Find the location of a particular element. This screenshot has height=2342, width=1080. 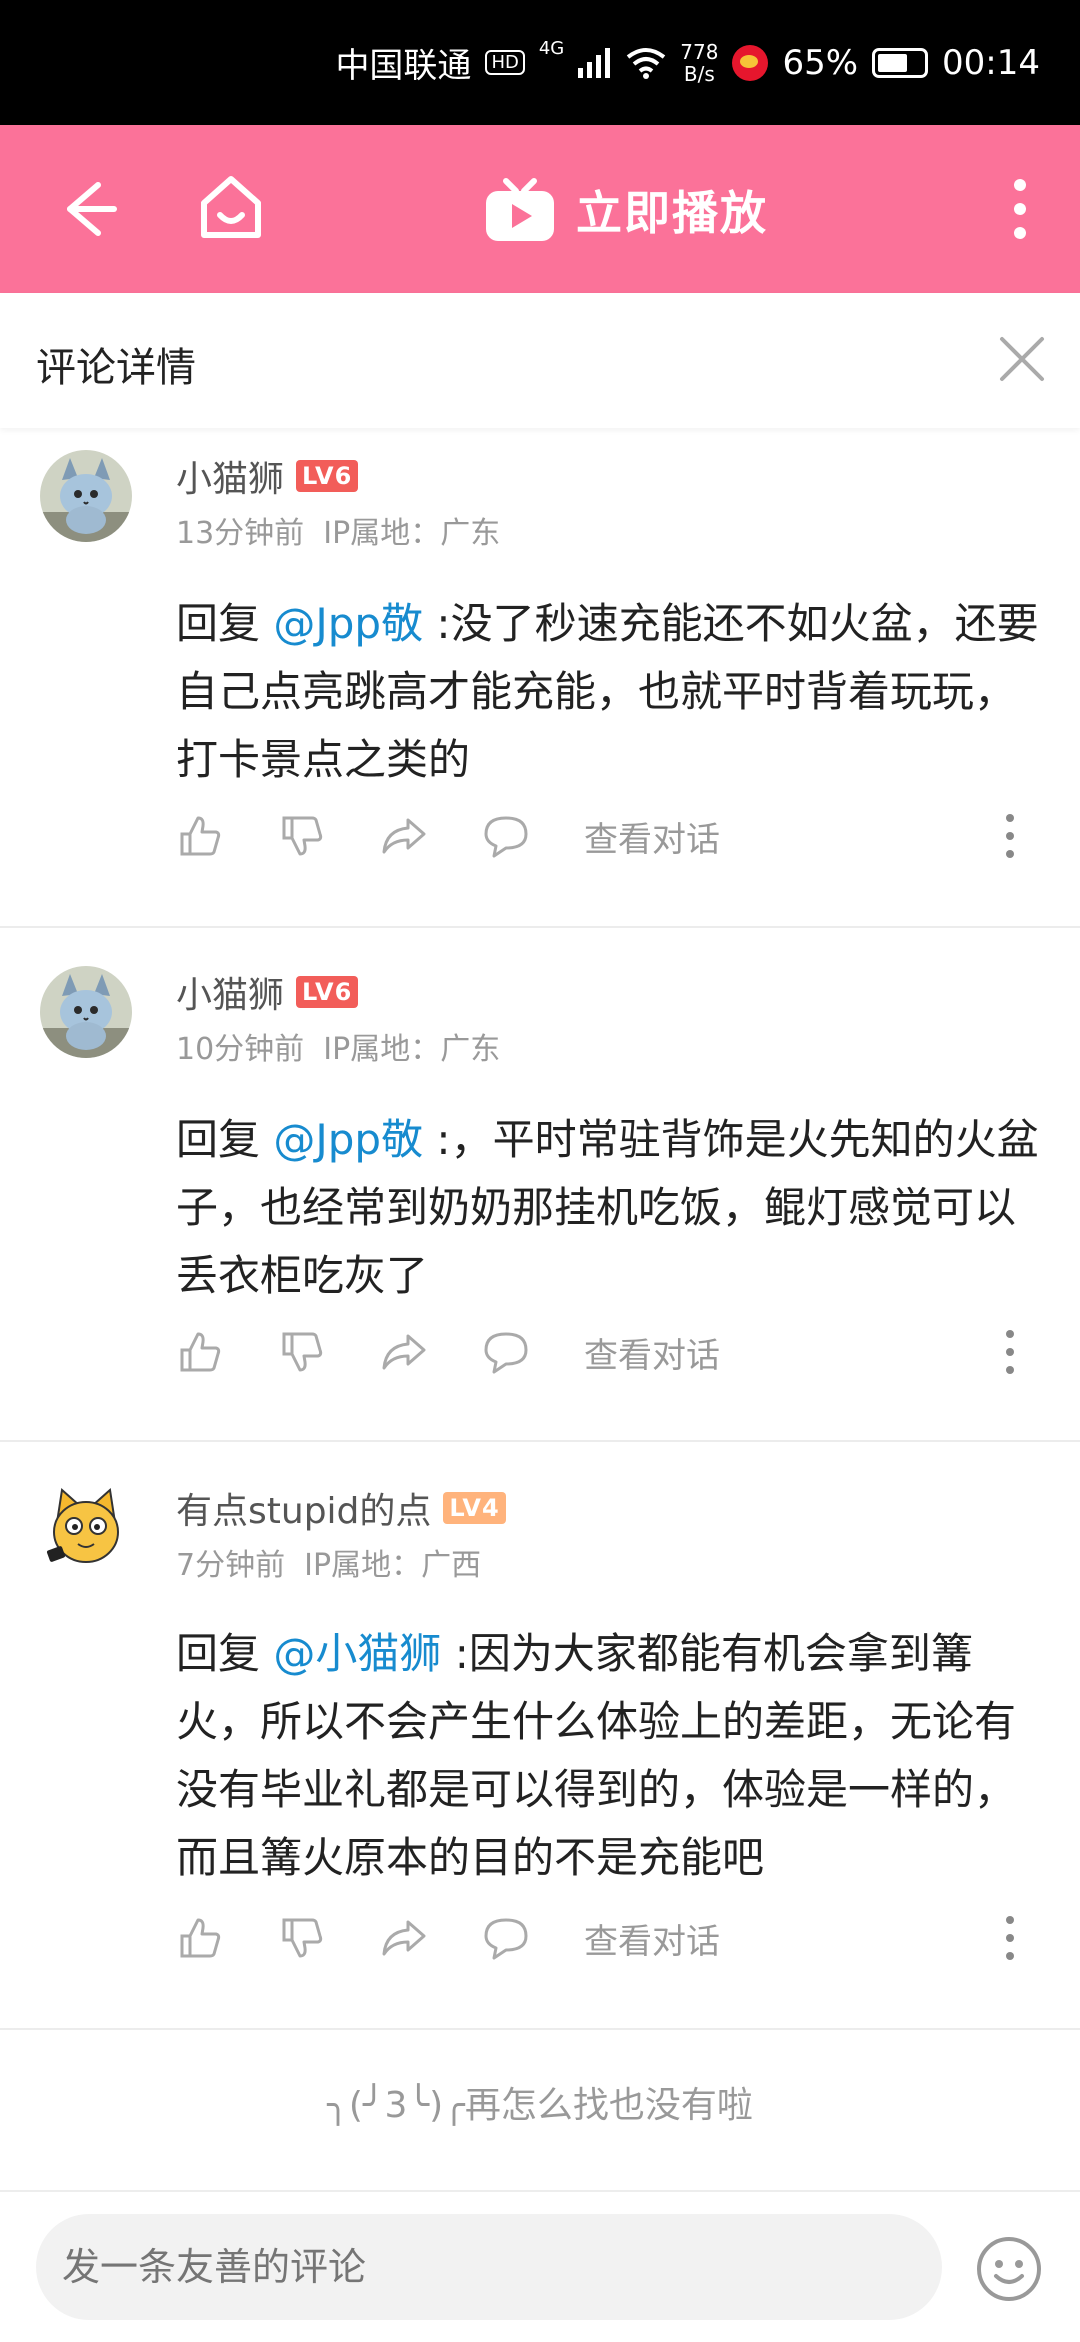

comment-detail-header: 评论详情 is located at coordinates (540, 360).